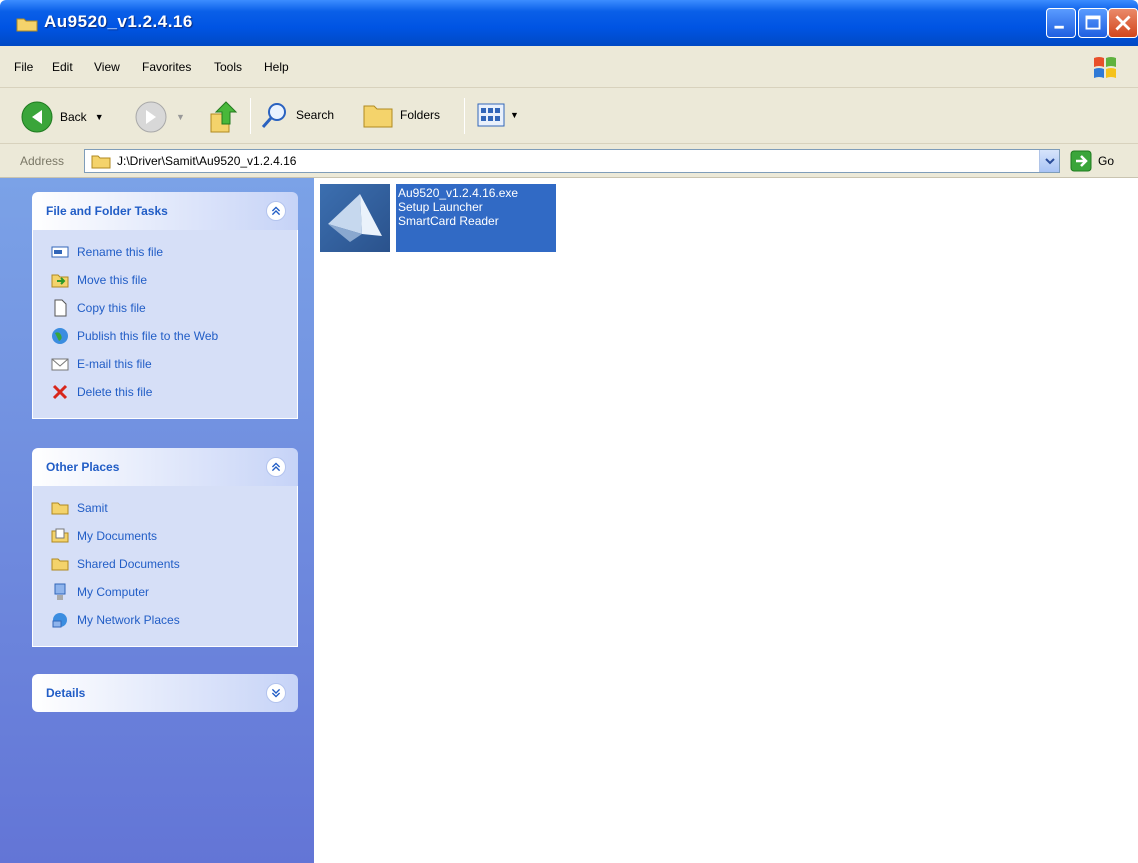 Image resolution: width=1138 pixels, height=863 pixels. What do you see at coordinates (1105, 67) in the screenshot?
I see `windows-logo-icon` at bounding box center [1105, 67].